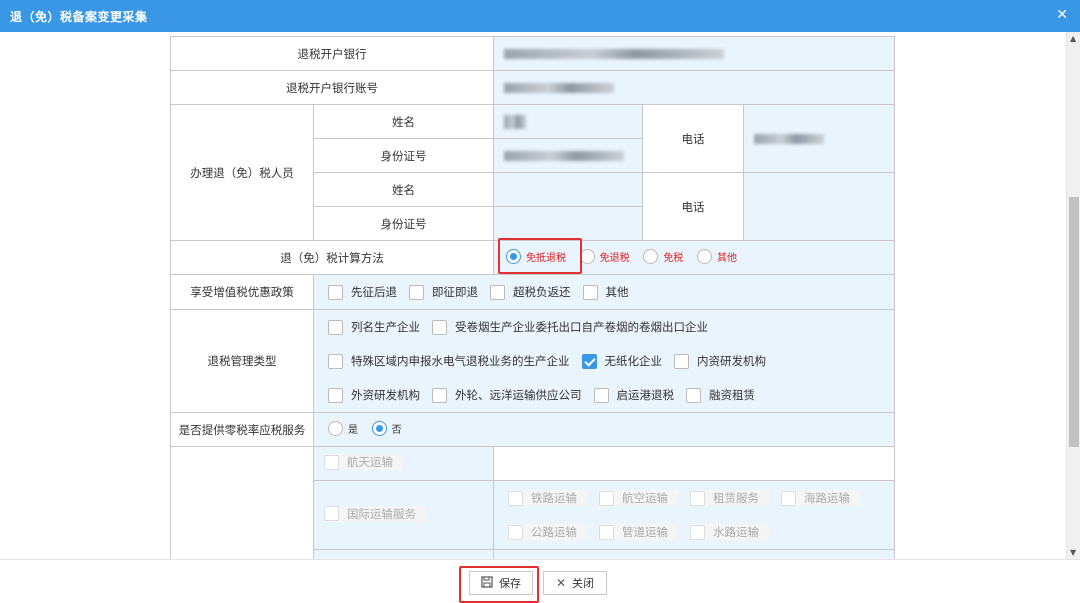 The image size is (1080, 603). Describe the element at coordinates (332, 257) in the screenshot. I see `calc-method-label: 退（免）税计算方法` at that location.